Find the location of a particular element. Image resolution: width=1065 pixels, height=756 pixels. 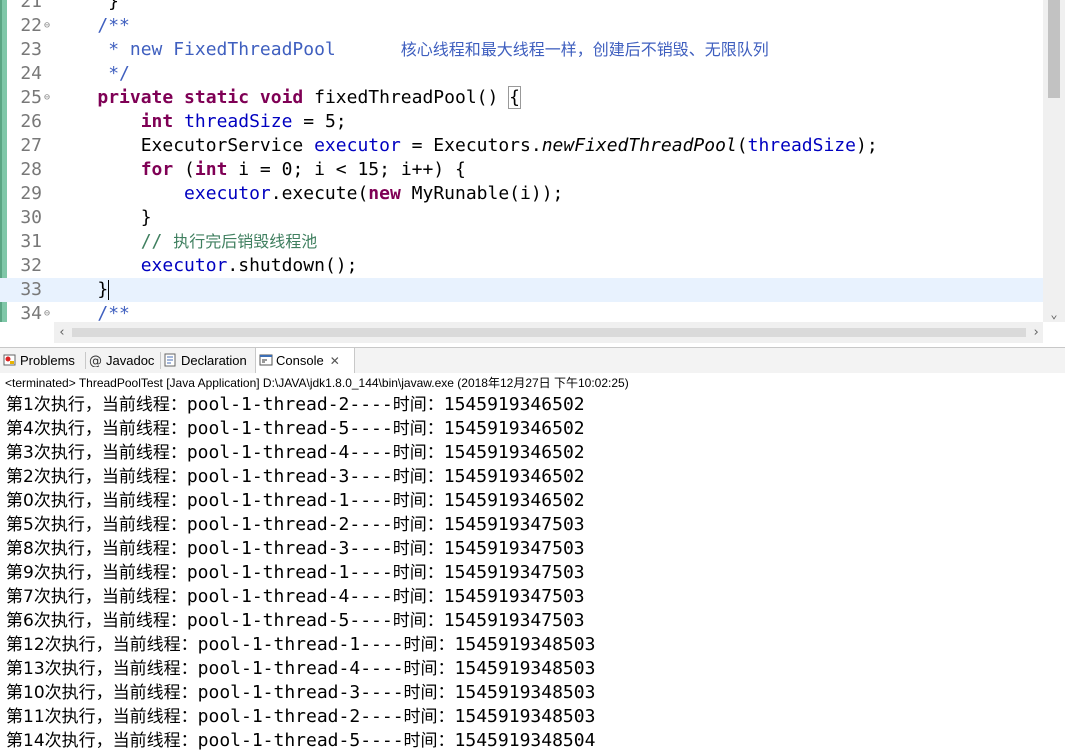

console-pre: 第12次执行，当前线程： is located at coordinates (102, 645).